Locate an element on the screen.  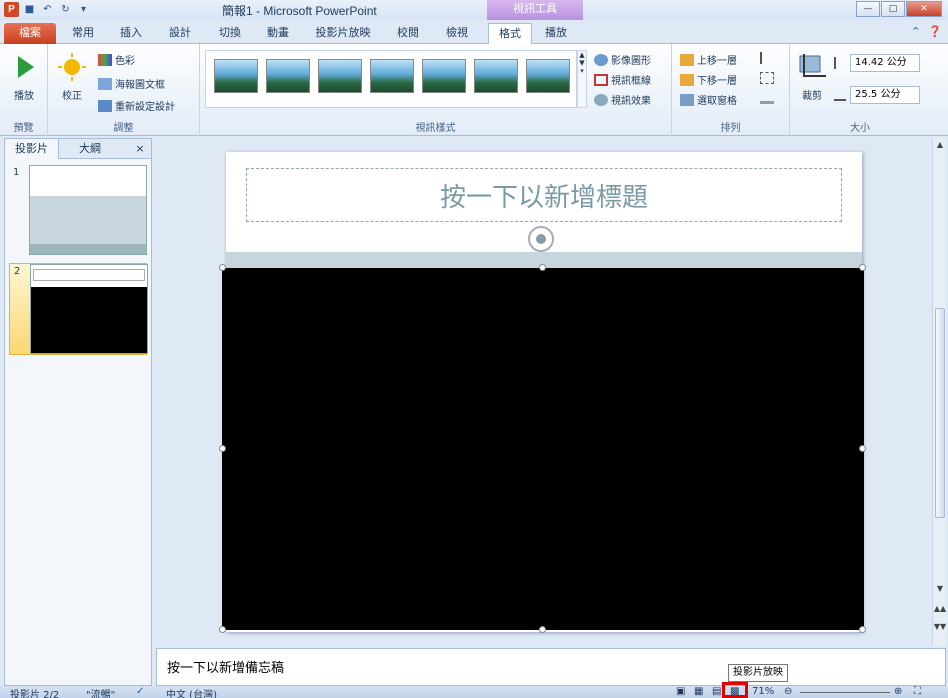
close-button: ✕ is located at coordinates (924, 9).